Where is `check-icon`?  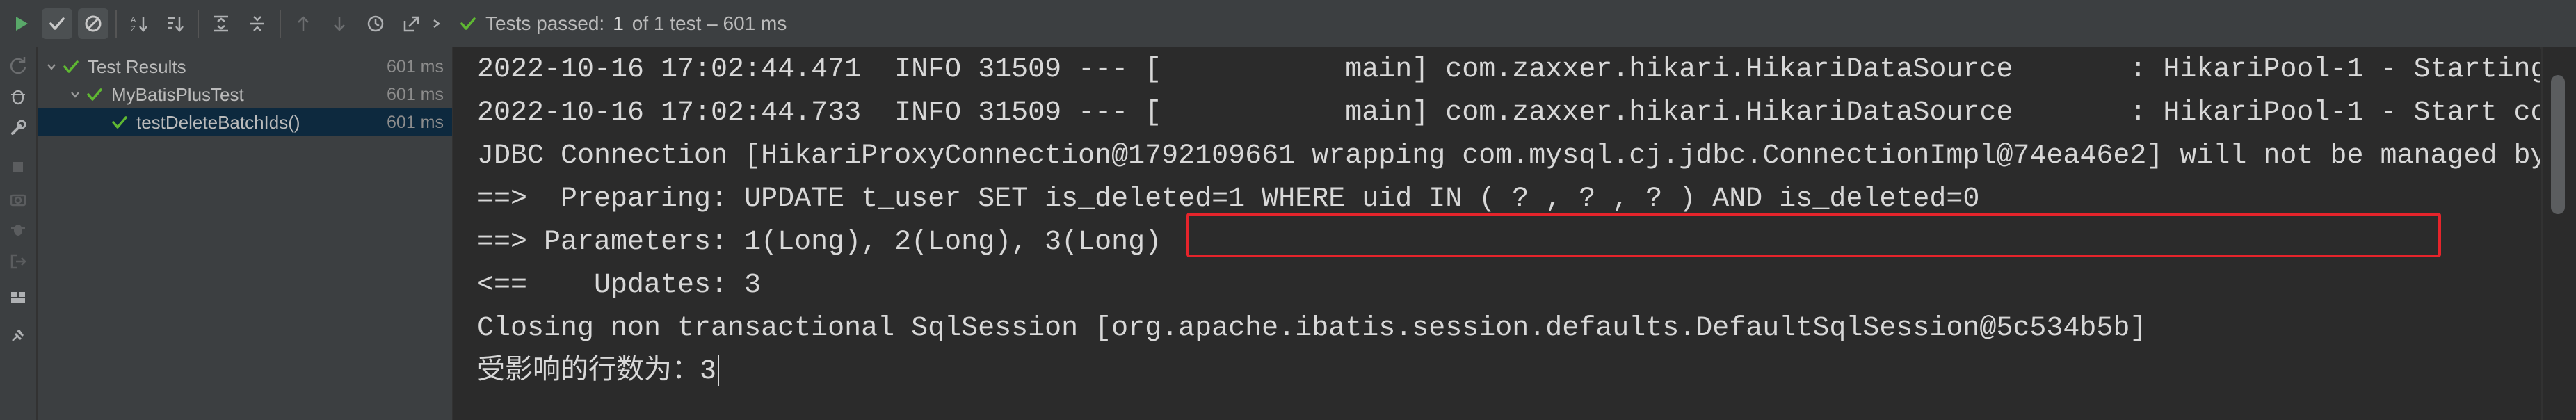
check-icon is located at coordinates (468, 23).